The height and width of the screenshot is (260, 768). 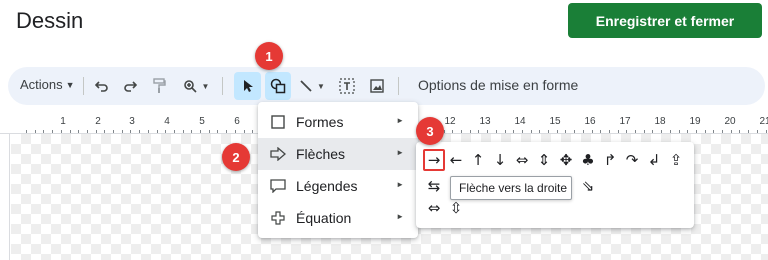 What do you see at coordinates (511, 188) in the screenshot?
I see `tooltip: Flèche vers la droite` at bounding box center [511, 188].